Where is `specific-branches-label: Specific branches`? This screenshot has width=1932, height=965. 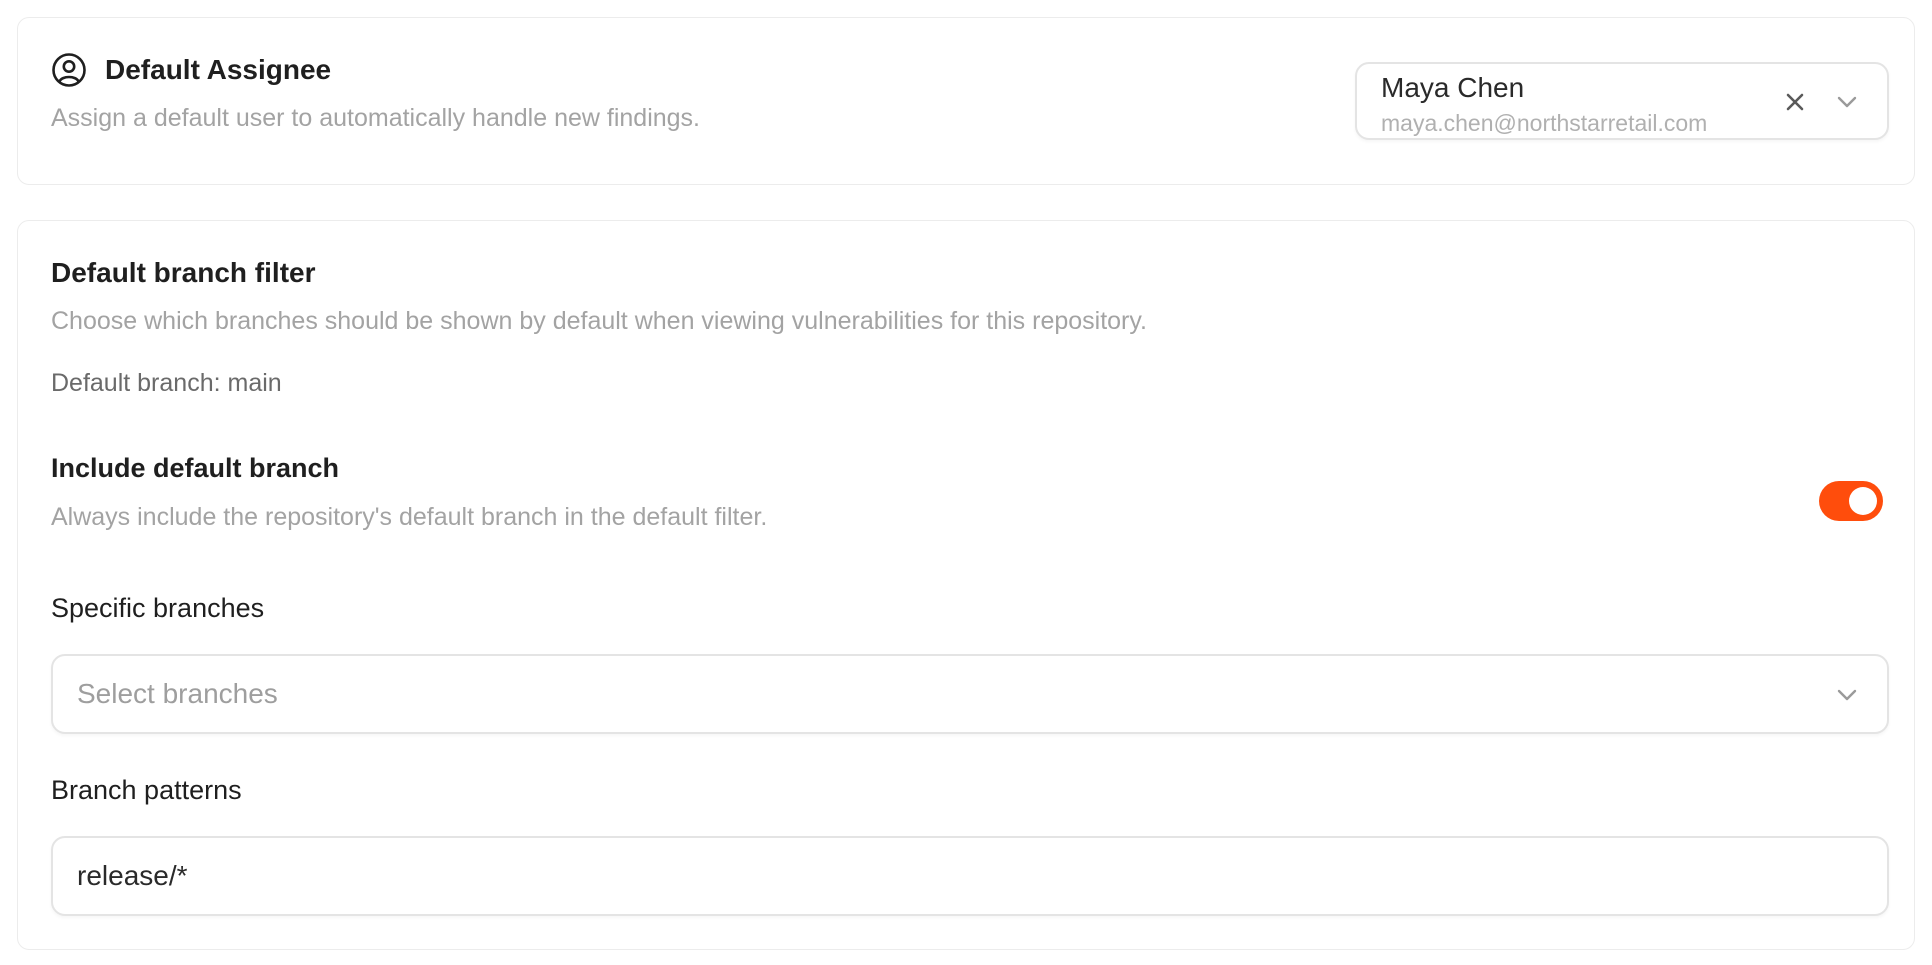 specific-branches-label: Specific branches is located at coordinates (158, 608).